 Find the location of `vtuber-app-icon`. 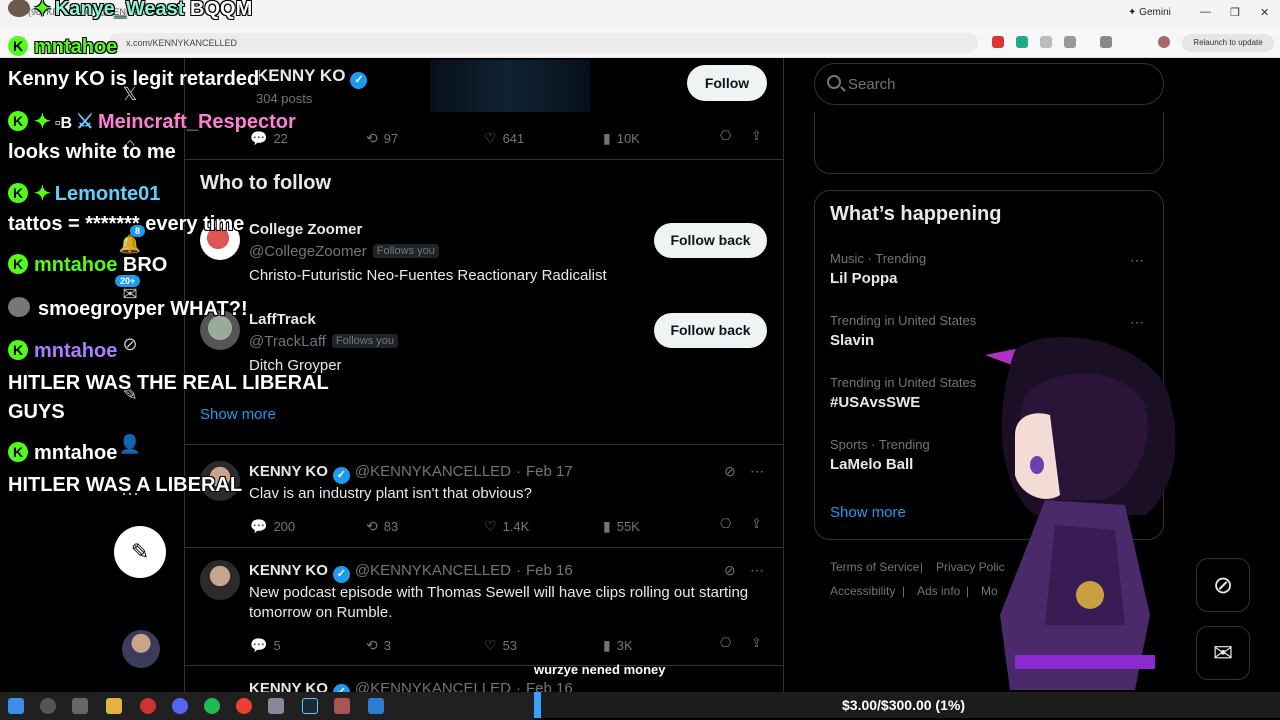

vtuber-app-icon is located at coordinates (376, 706).